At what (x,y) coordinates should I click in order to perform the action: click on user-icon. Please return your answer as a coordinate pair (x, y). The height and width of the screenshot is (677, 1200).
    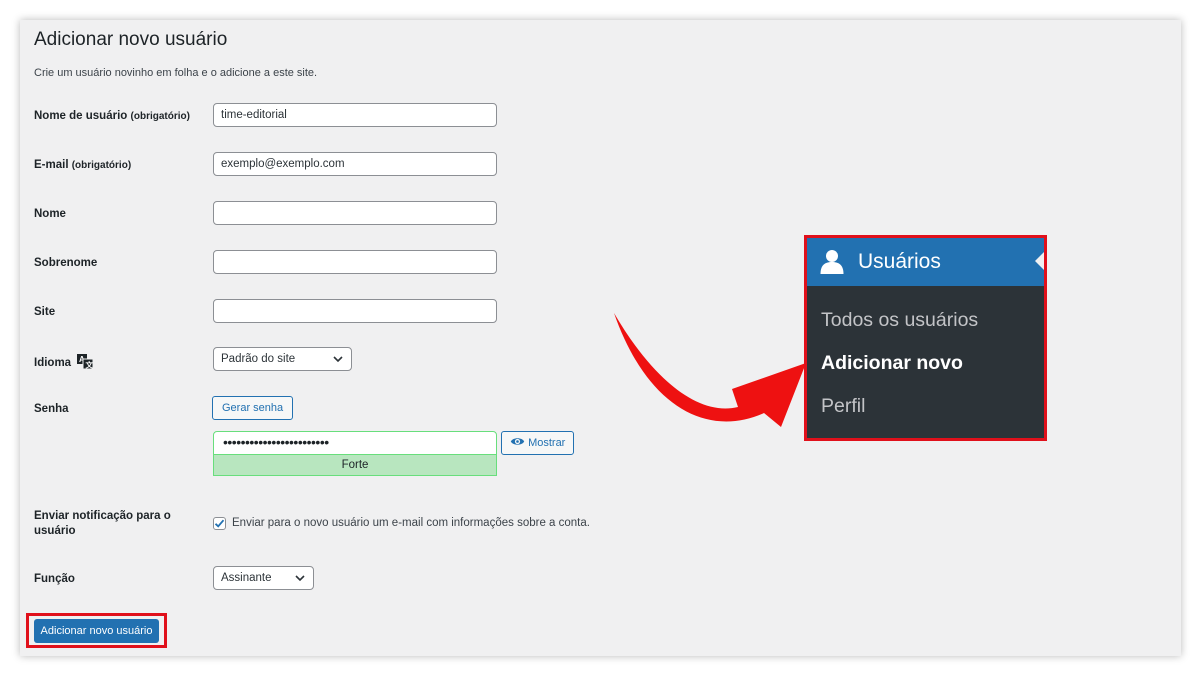
    Looking at the image, I should click on (832, 262).